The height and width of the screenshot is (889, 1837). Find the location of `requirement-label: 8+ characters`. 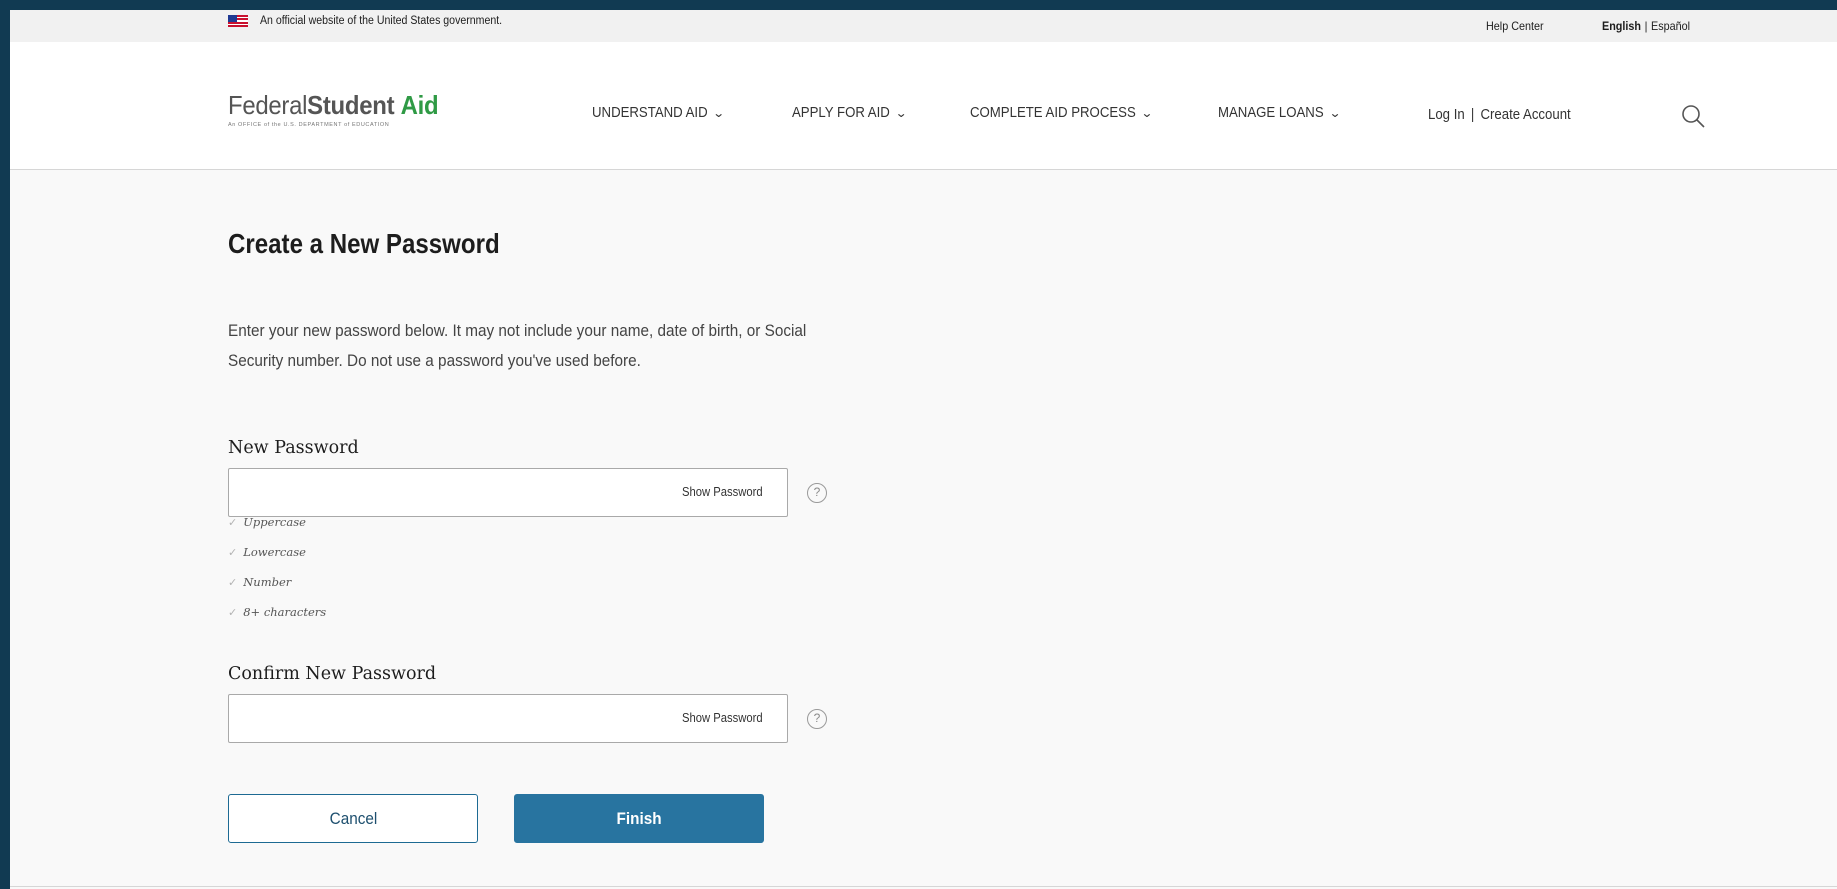

requirement-label: 8+ characters is located at coordinates (285, 612).